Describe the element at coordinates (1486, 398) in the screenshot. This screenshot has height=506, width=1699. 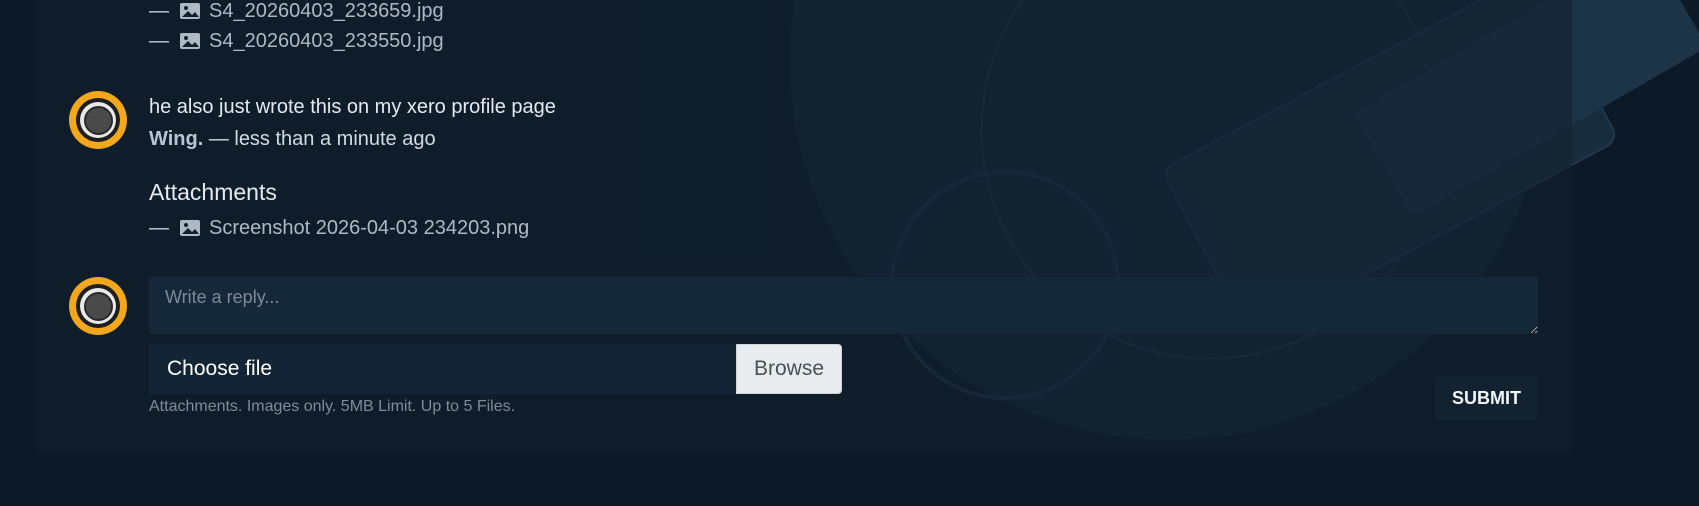
I see `submit-button: SUBMIT` at that location.